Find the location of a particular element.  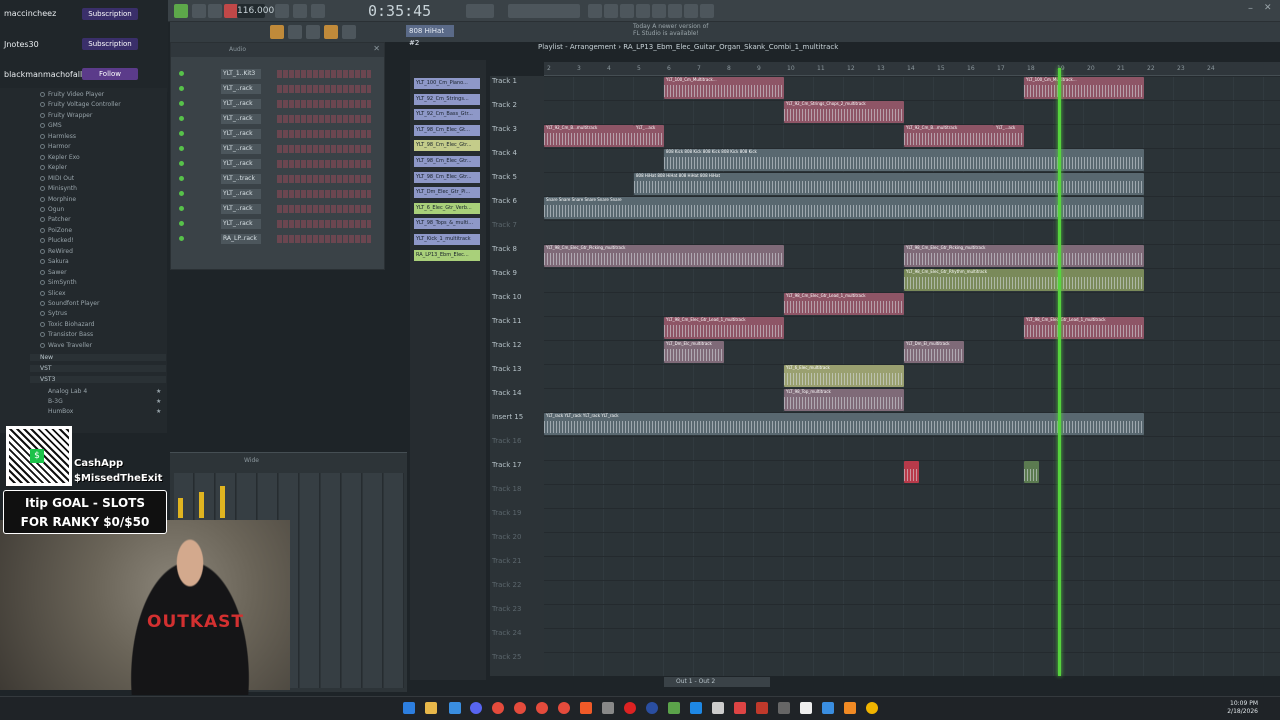

track-label: Track 11 is located at coordinates (506, 321).